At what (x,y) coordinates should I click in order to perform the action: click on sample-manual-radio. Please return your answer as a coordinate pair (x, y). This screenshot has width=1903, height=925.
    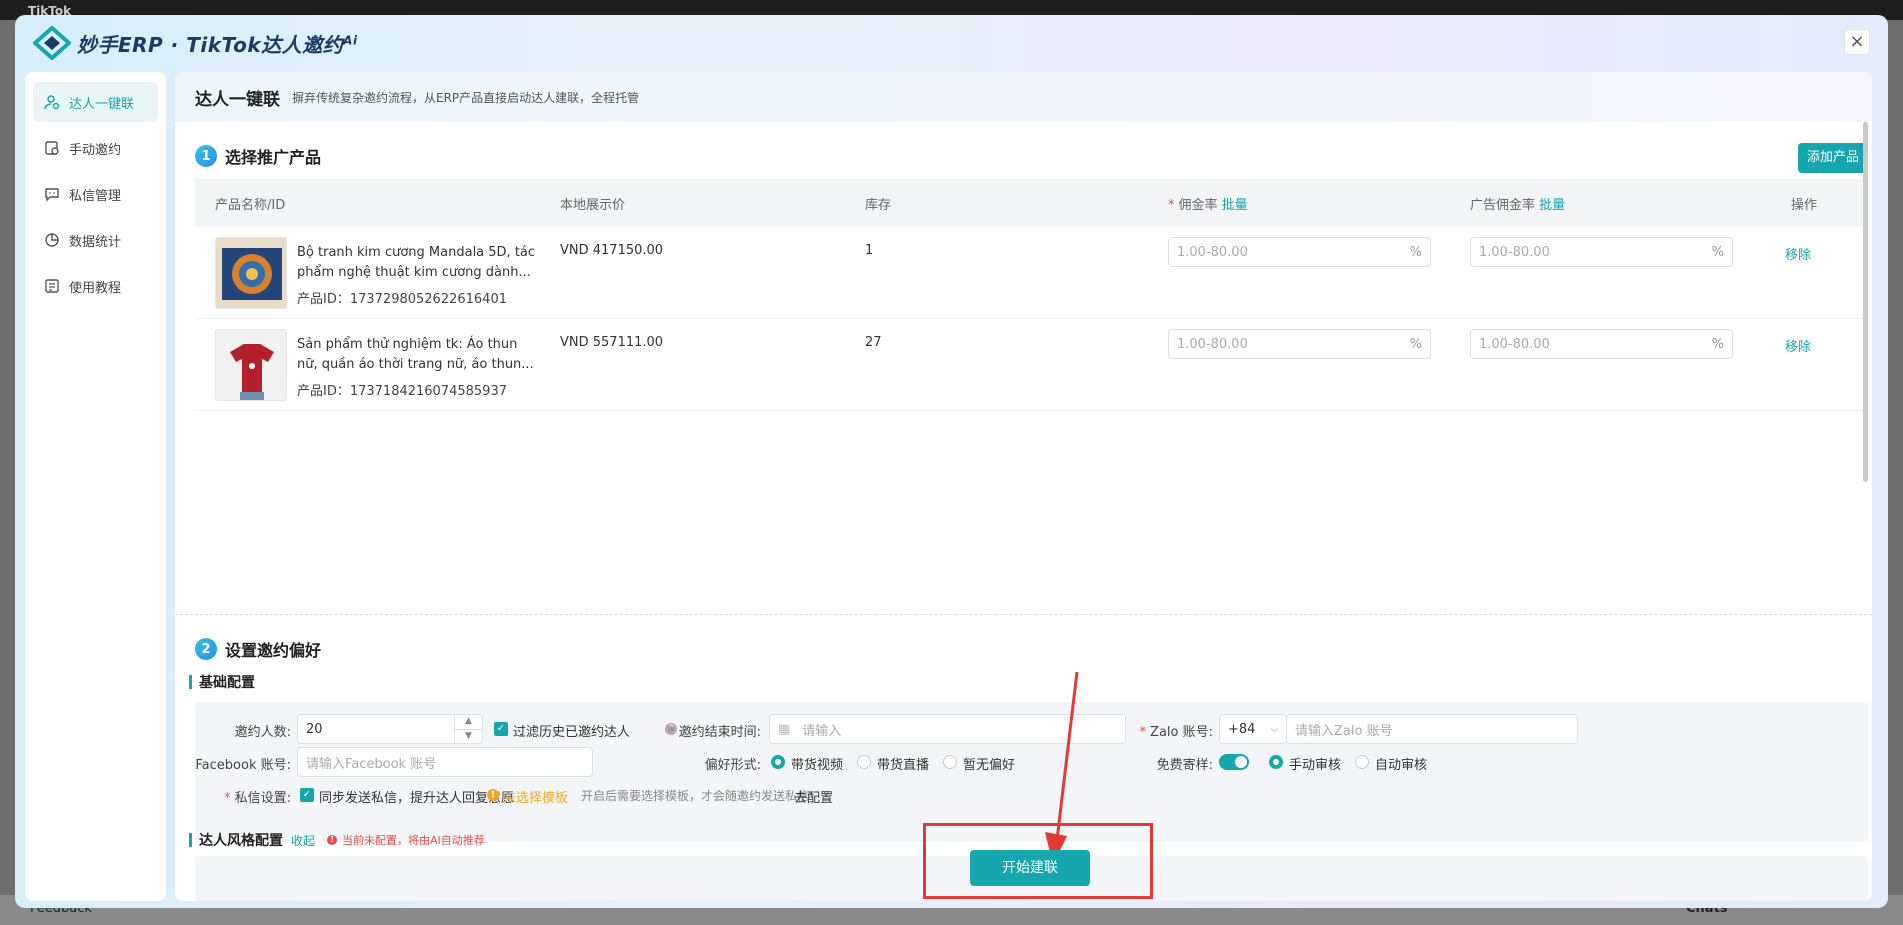
    Looking at the image, I should click on (1276, 762).